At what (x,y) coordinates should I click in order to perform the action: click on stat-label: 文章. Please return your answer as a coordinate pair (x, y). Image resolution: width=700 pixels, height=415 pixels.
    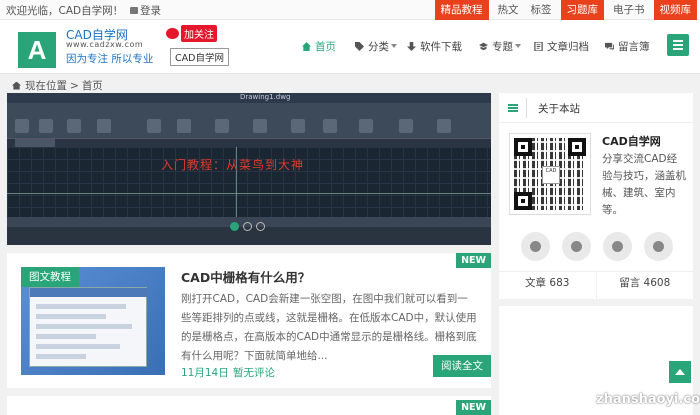
    Looking at the image, I should click on (536, 283).